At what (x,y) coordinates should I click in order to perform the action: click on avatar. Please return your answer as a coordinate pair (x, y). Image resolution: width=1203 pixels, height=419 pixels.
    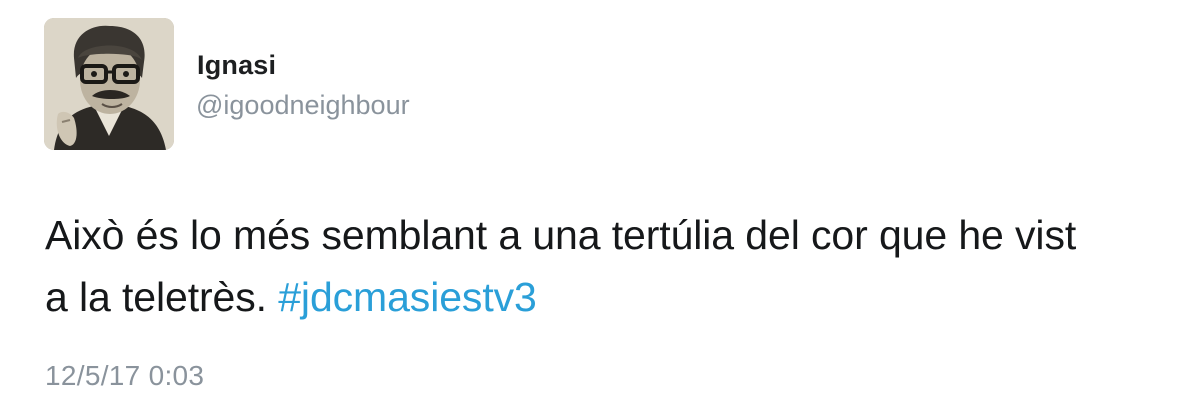
    Looking at the image, I should click on (109, 84).